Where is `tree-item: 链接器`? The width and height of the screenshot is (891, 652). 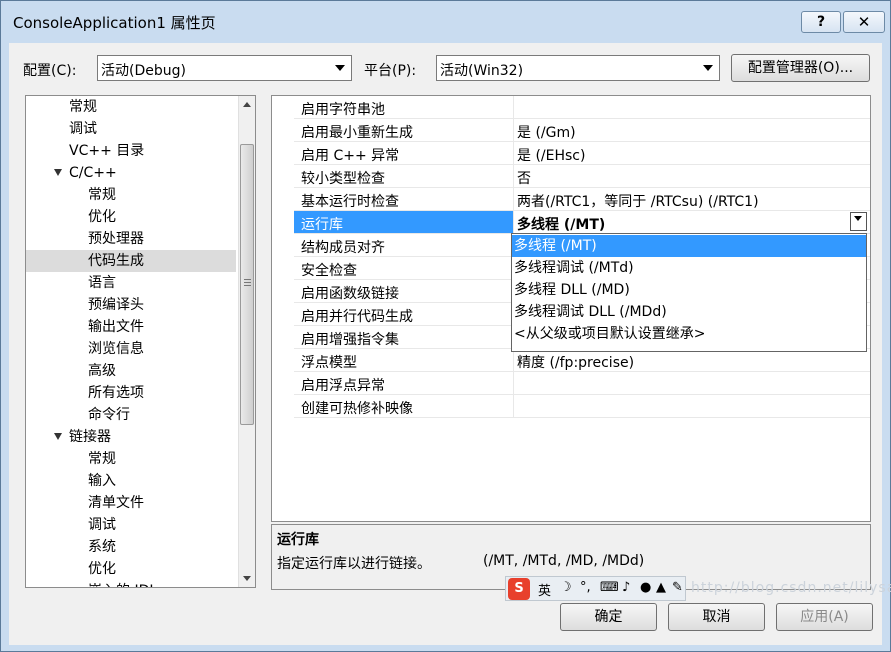 tree-item: 链接器 is located at coordinates (131, 437).